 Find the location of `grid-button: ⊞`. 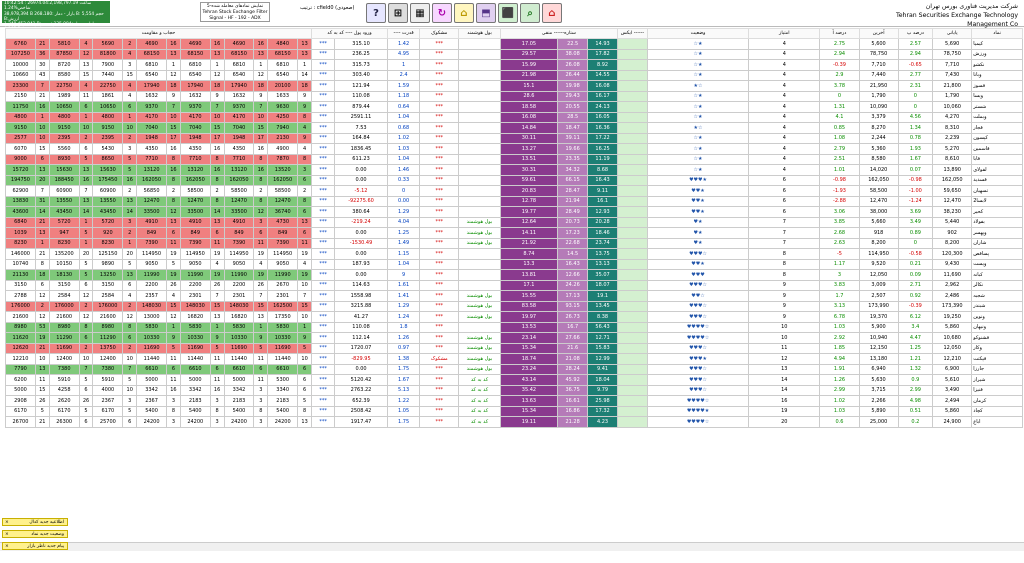

grid-button: ⊞ is located at coordinates (398, 13).